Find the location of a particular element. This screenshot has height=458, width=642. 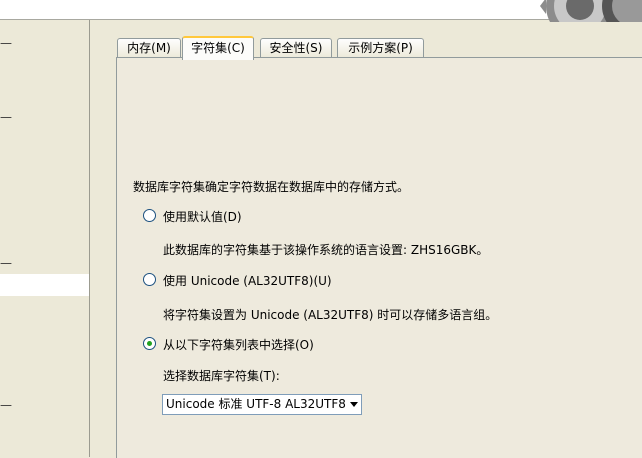

top-banner is located at coordinates (321, 11).